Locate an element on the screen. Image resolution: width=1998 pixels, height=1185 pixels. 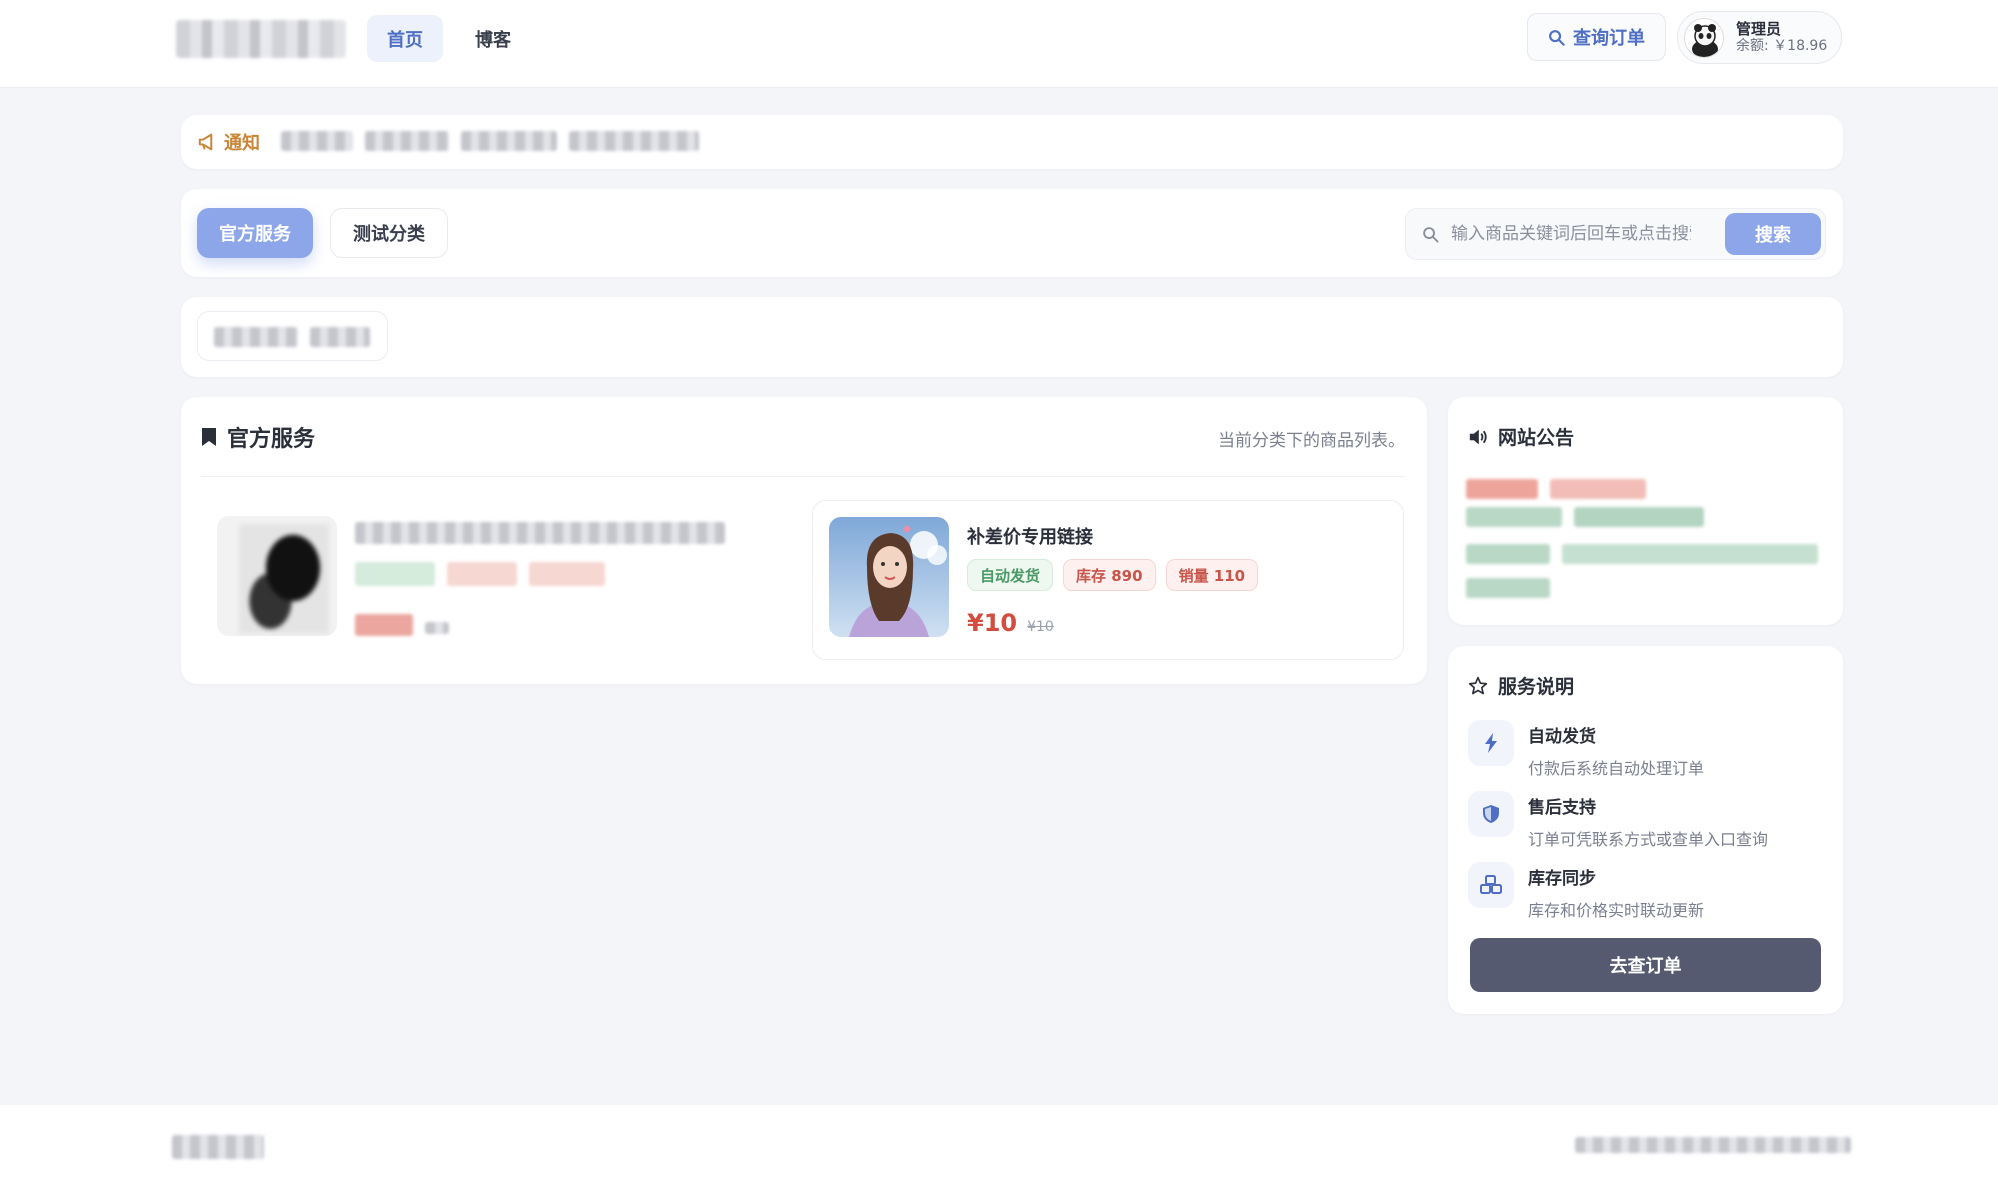
megaphone-icon is located at coordinates (205, 142).